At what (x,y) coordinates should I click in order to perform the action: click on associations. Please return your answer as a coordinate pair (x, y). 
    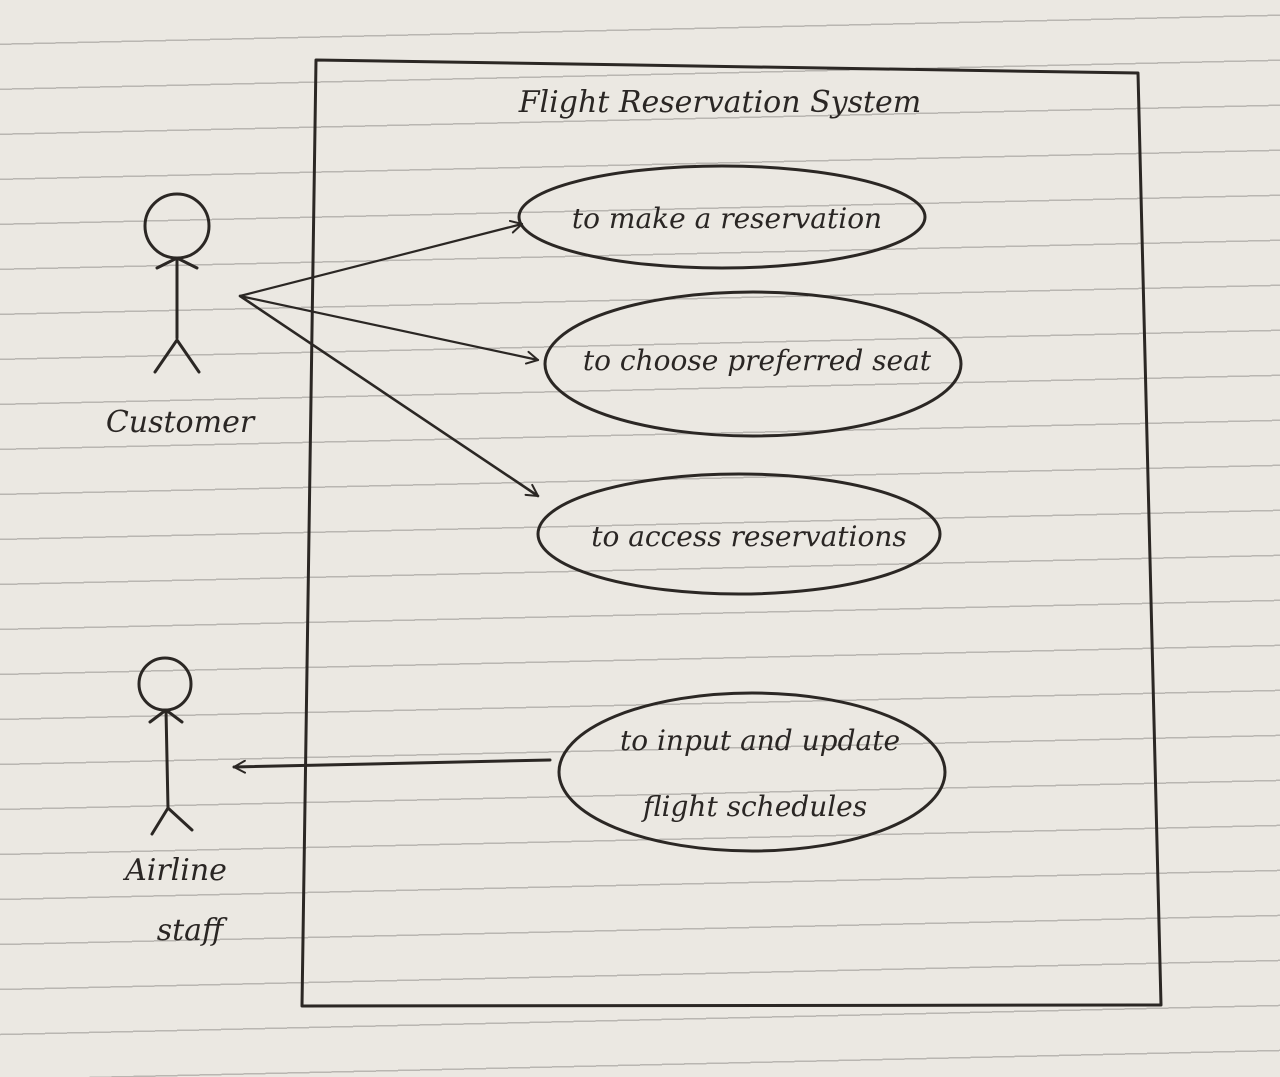
    Looking at the image, I should click on (392, 496).